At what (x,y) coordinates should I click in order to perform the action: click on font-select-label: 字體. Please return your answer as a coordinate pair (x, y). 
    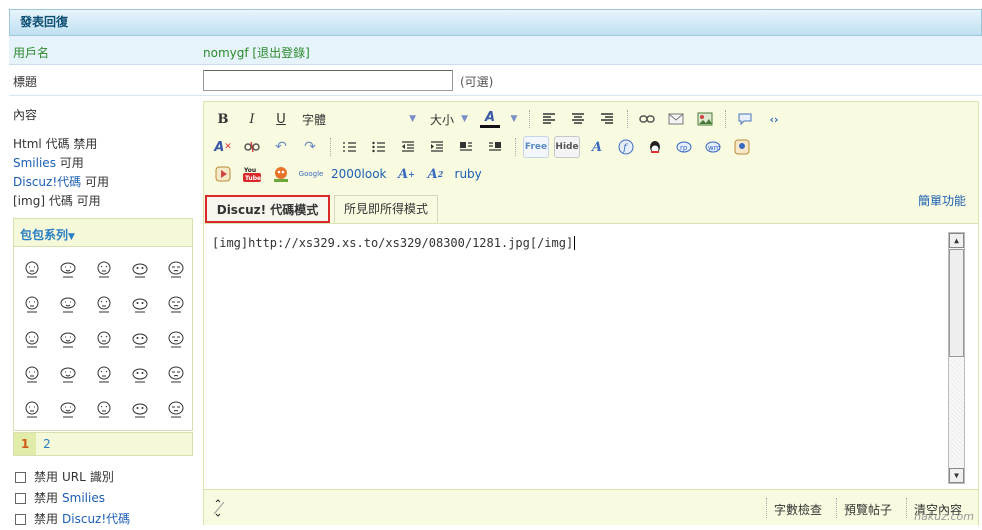
    Looking at the image, I should click on (314, 119).